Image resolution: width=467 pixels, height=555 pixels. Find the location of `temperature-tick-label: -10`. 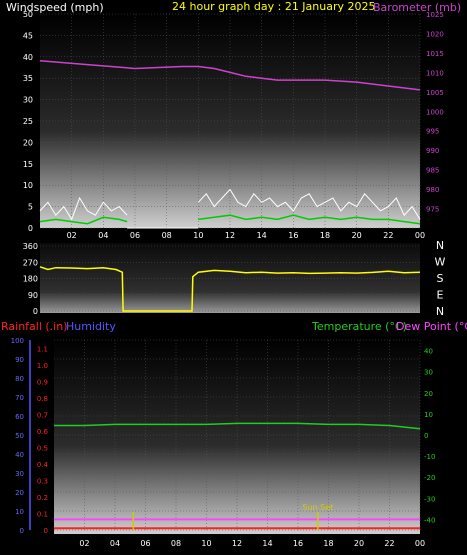

temperature-tick-label: -10 is located at coordinates (429, 457).